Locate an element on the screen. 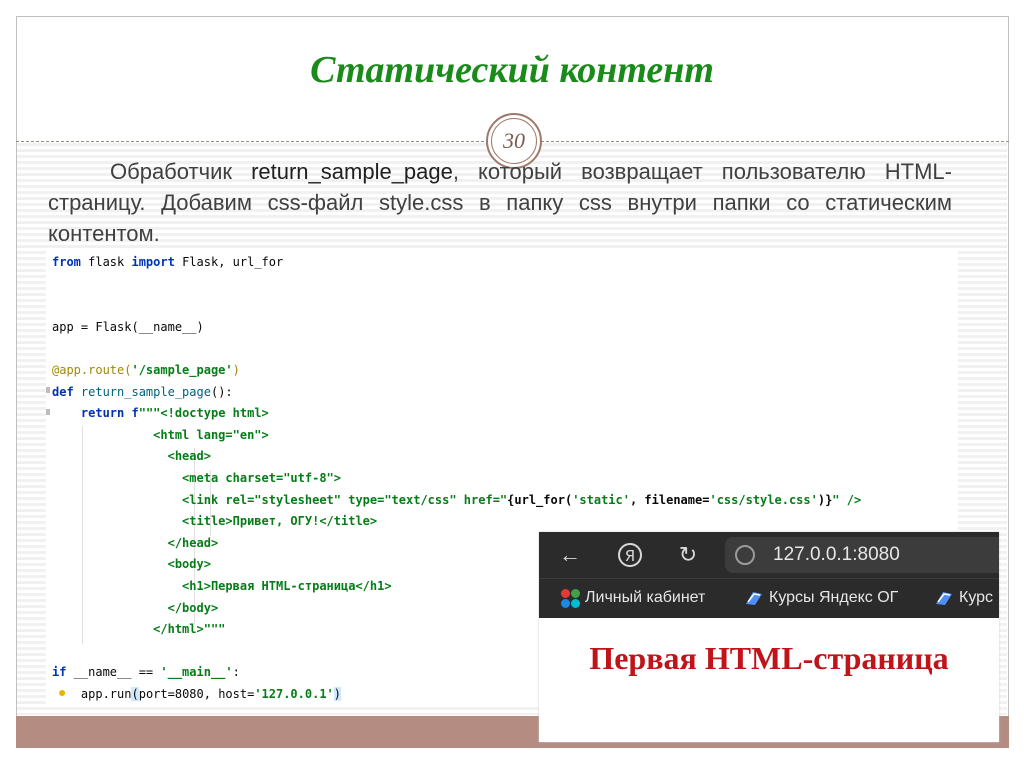  slide-frame-top is located at coordinates (512, 16).